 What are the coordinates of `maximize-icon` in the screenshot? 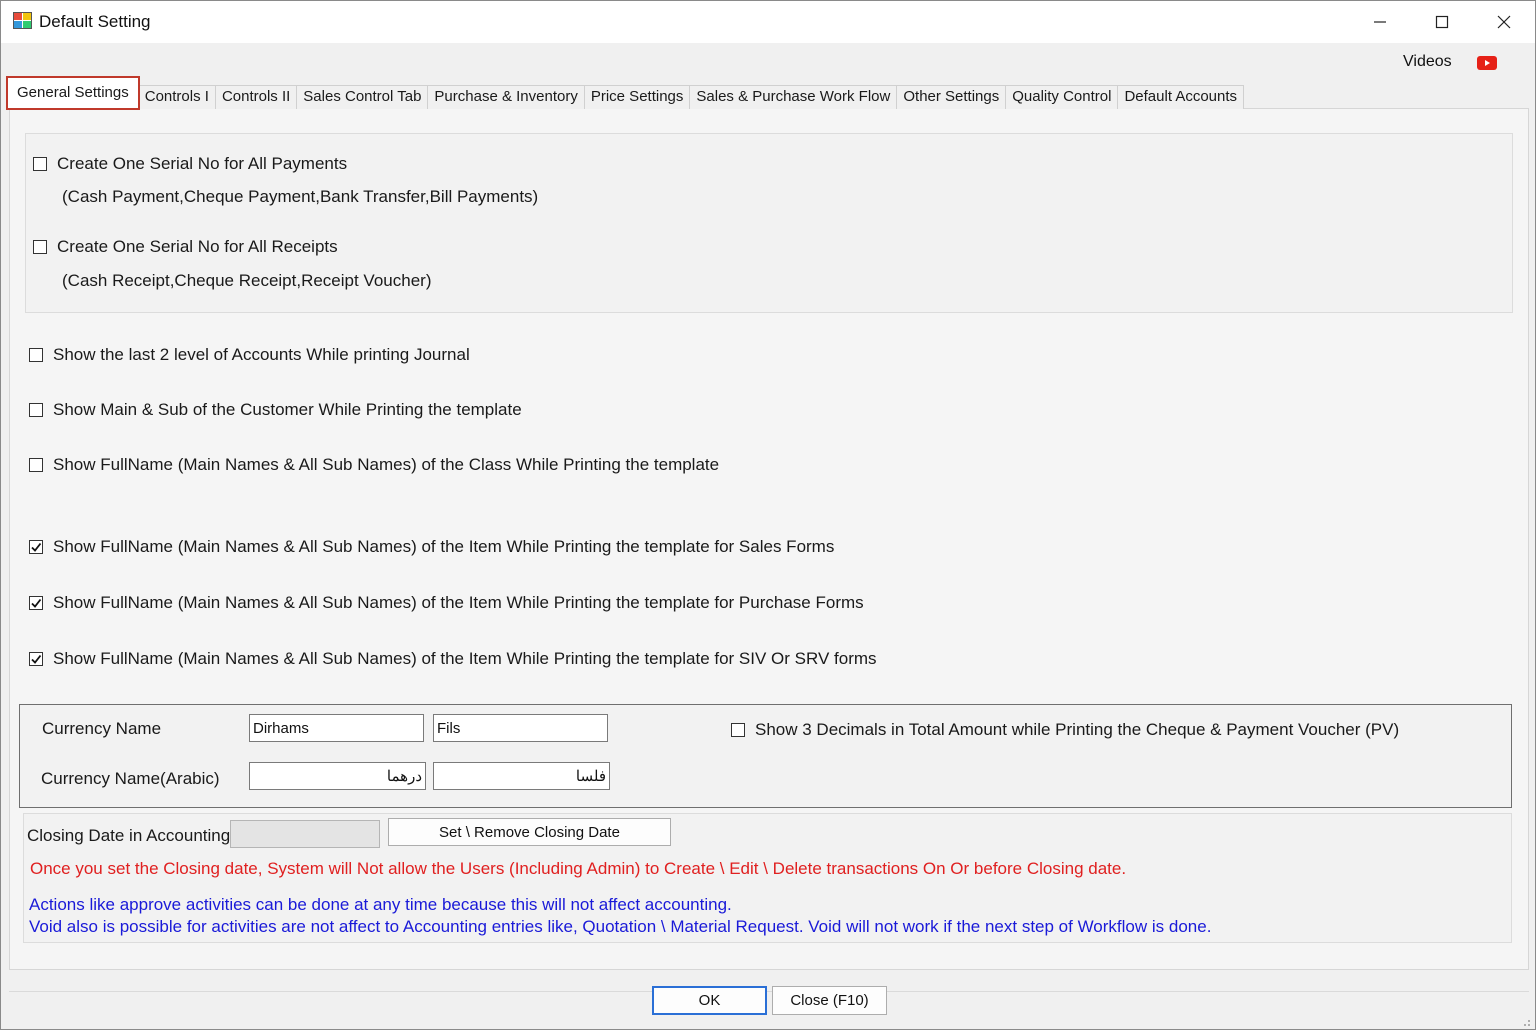 It's located at (1442, 22).